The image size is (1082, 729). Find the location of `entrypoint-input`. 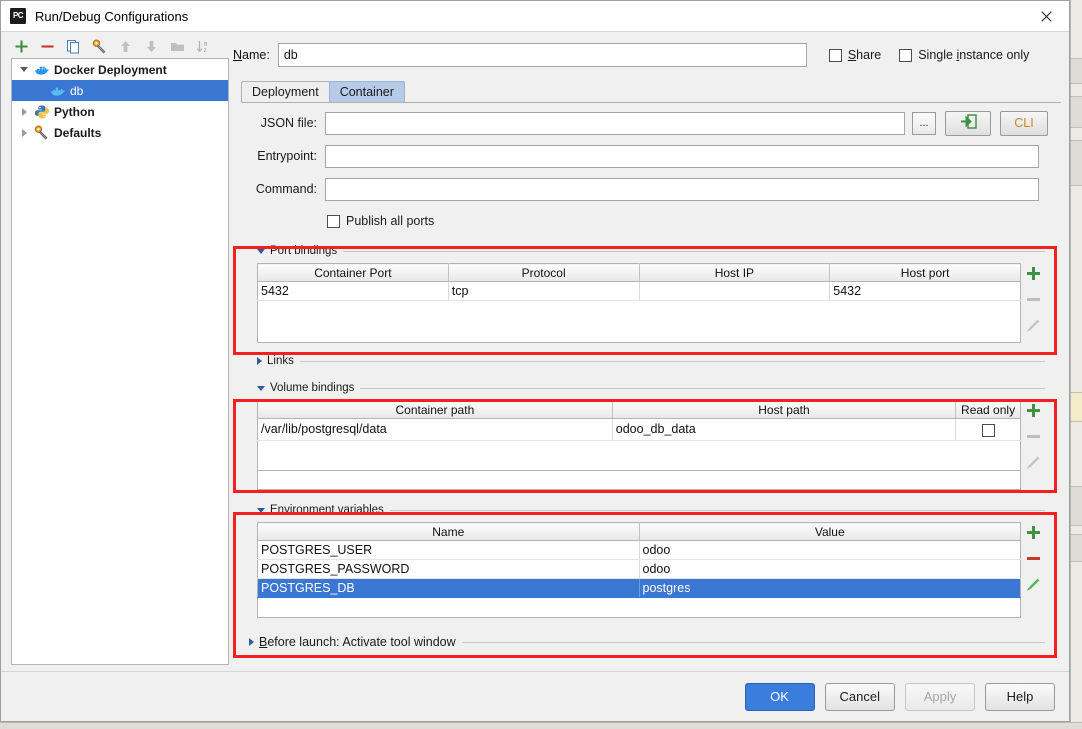

entrypoint-input is located at coordinates (682, 156).